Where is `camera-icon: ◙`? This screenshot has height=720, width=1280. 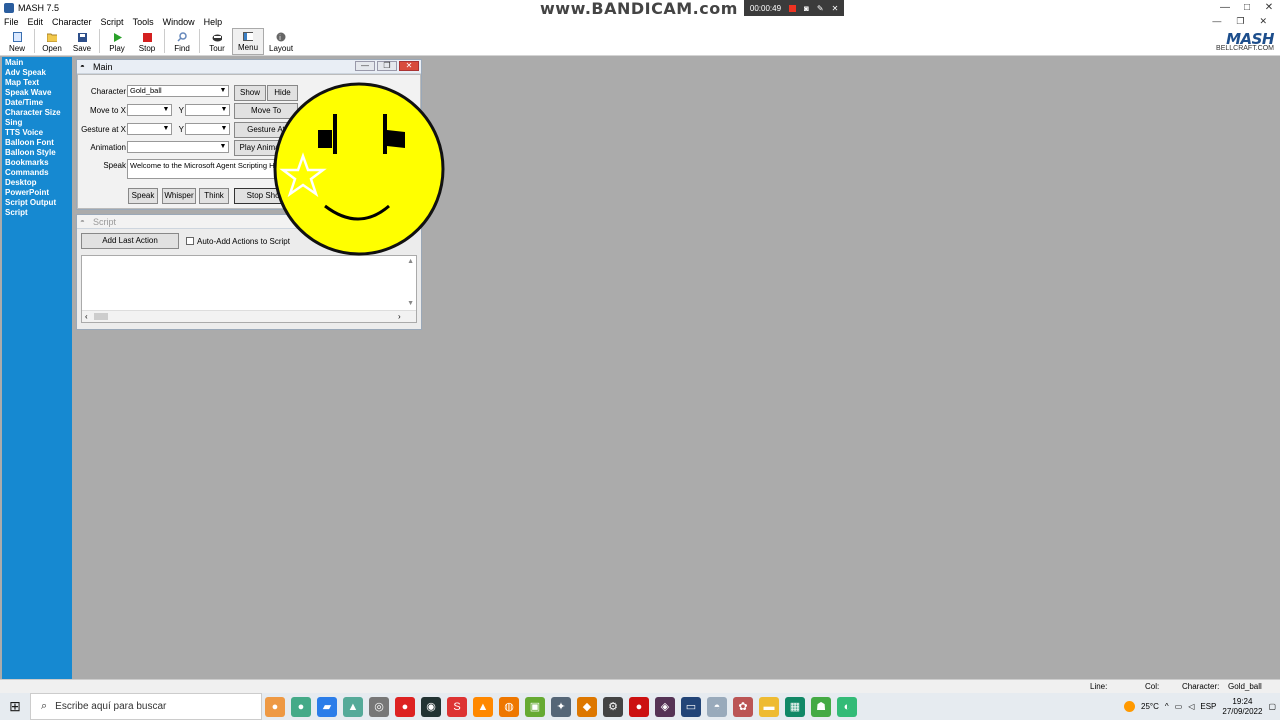 camera-icon: ◙ is located at coordinates (806, 8).